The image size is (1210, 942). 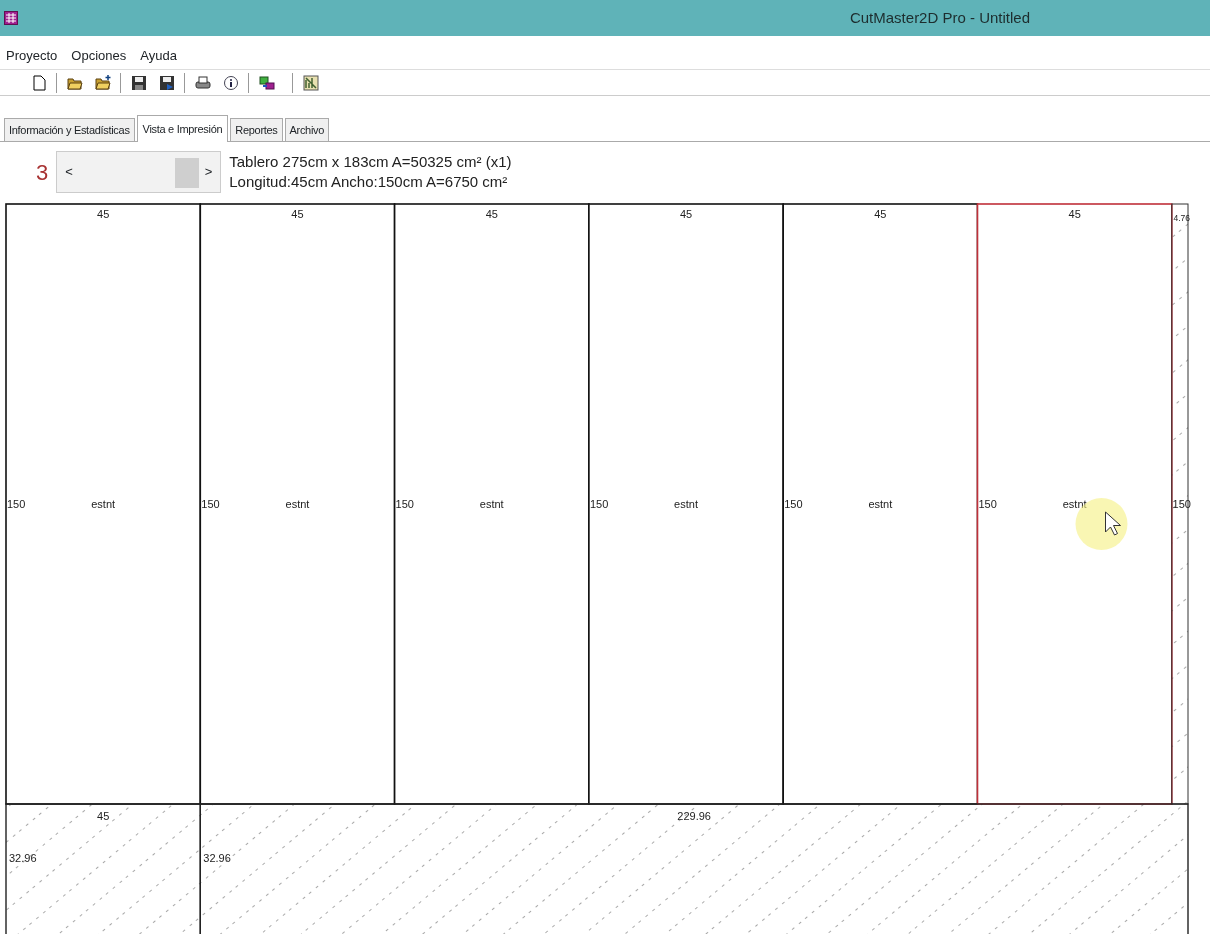 What do you see at coordinates (69, 172) in the screenshot?
I see `scroll-left-arrow: <` at bounding box center [69, 172].